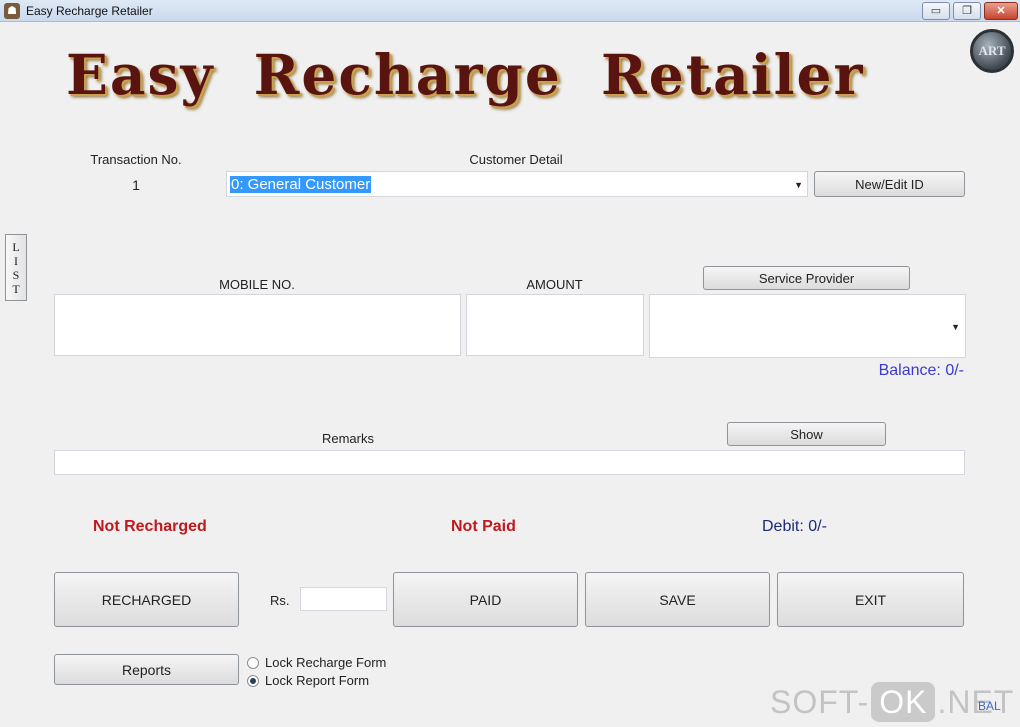 This screenshot has height=727, width=1020. What do you see at coordinates (16, 274) in the screenshot?
I see `list-letter: S` at bounding box center [16, 274].